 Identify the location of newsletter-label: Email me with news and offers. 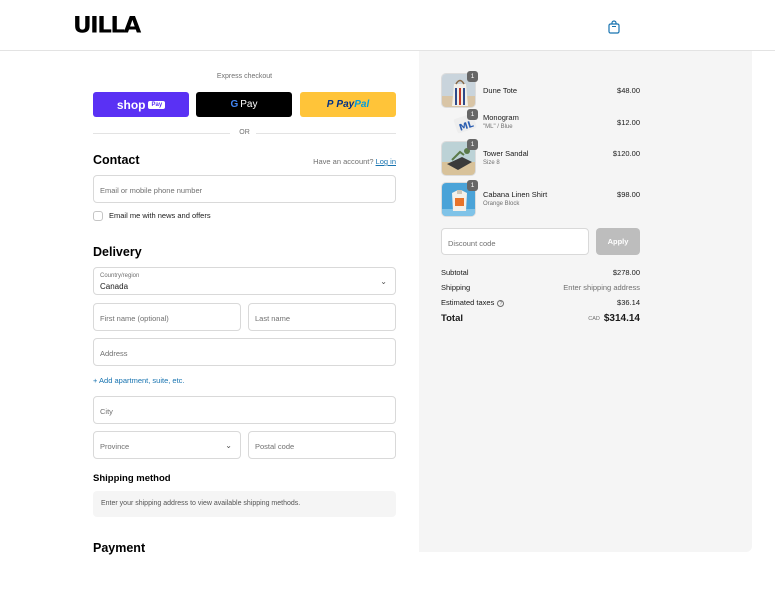
(160, 215).